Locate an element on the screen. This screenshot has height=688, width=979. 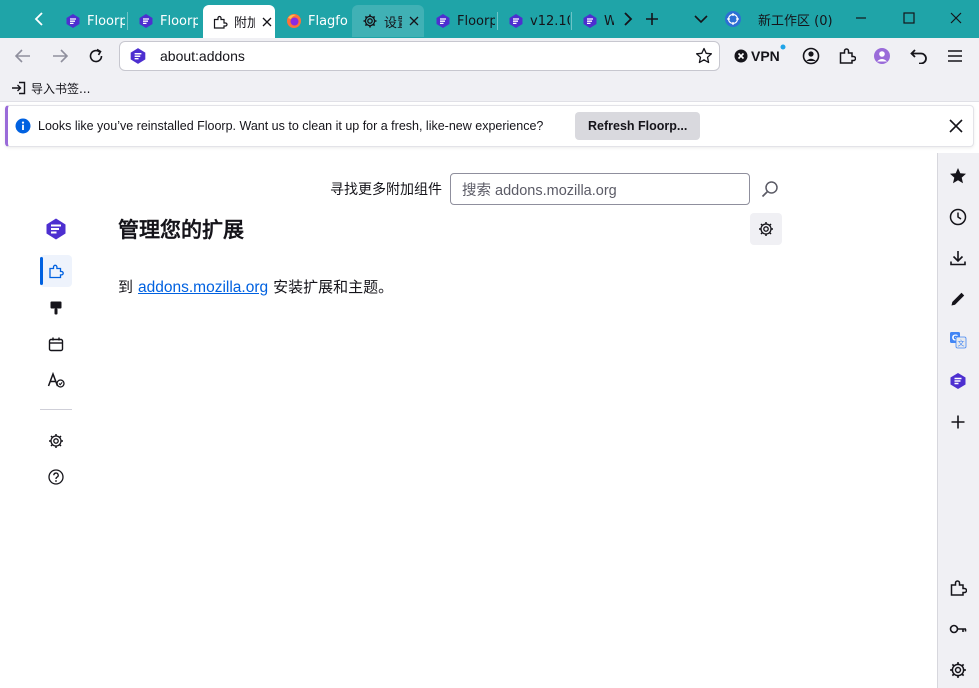
category-plugins is located at coordinates (56, 344).